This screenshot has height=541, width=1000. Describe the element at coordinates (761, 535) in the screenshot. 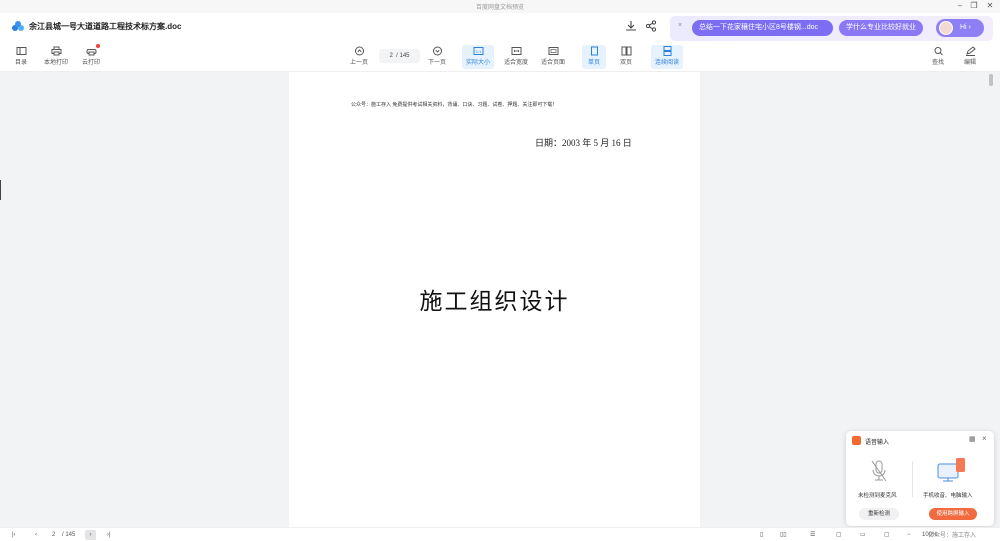

I see `single-view-icon: ▯` at that location.